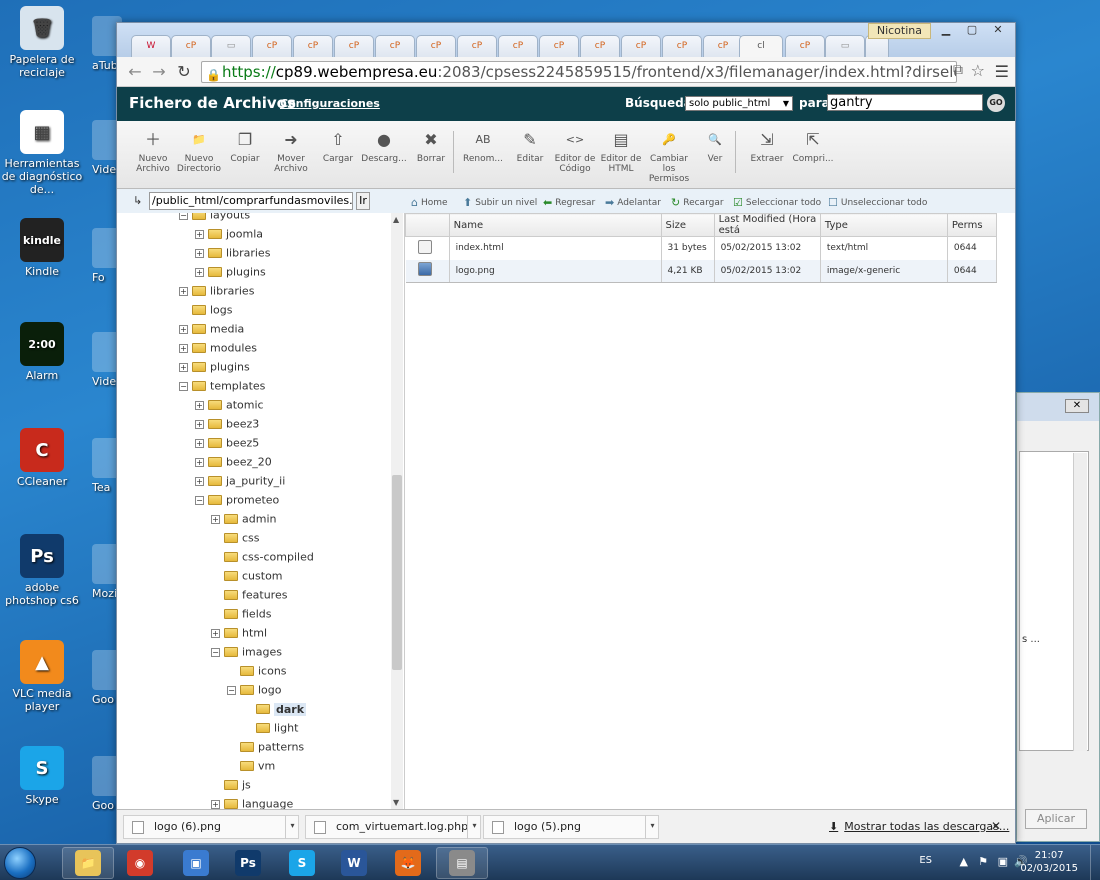 The height and width of the screenshot is (880, 1100). I want to click on tree-item: patterns, so click(265, 749).